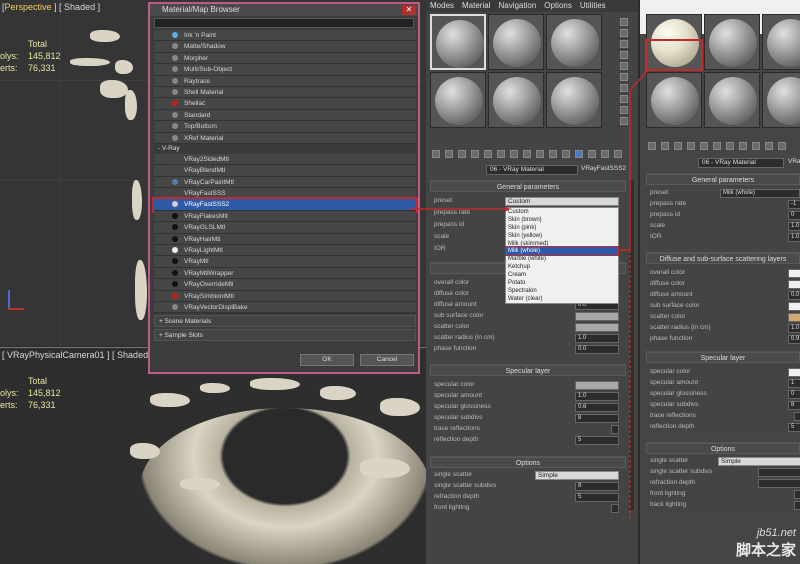  I want to click on watermark: jb51.net 脚本之家, so click(765, 543).